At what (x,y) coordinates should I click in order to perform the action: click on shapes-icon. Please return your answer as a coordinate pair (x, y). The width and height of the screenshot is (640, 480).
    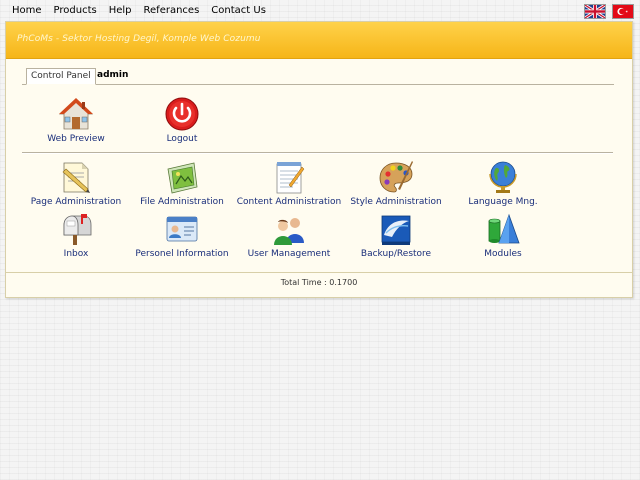
    Looking at the image, I should click on (504, 228).